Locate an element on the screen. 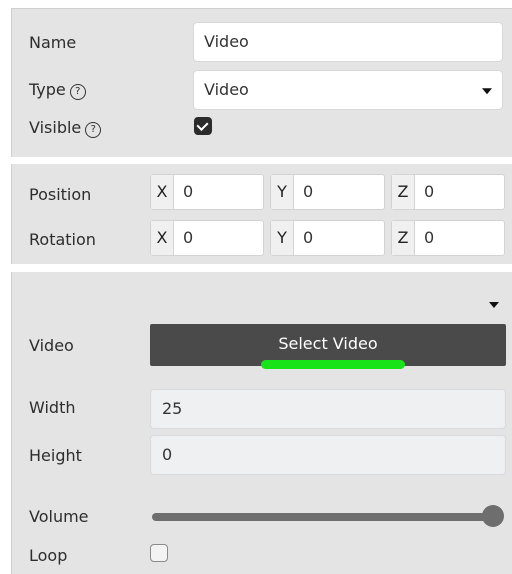  dropdown-caret-icon is located at coordinates (487, 91).